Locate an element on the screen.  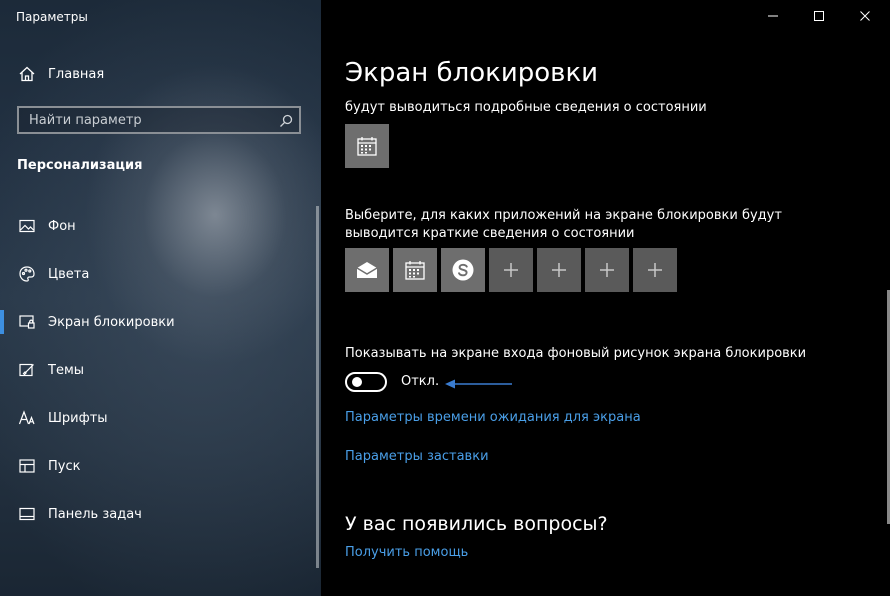
close-icon is located at coordinates (865, 16).